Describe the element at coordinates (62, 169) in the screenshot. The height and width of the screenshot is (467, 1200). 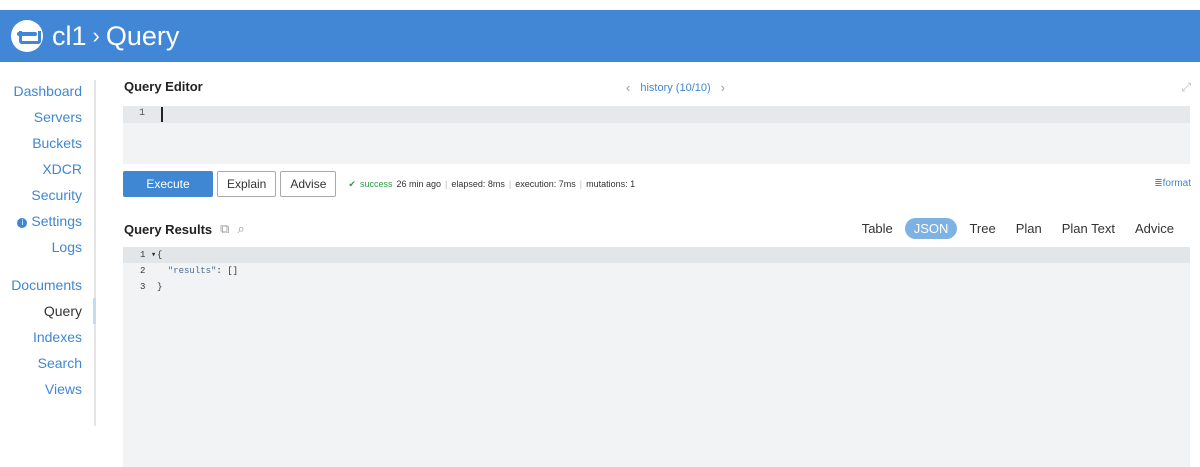
I see `sidebar-item-xdcr: XDCR` at that location.